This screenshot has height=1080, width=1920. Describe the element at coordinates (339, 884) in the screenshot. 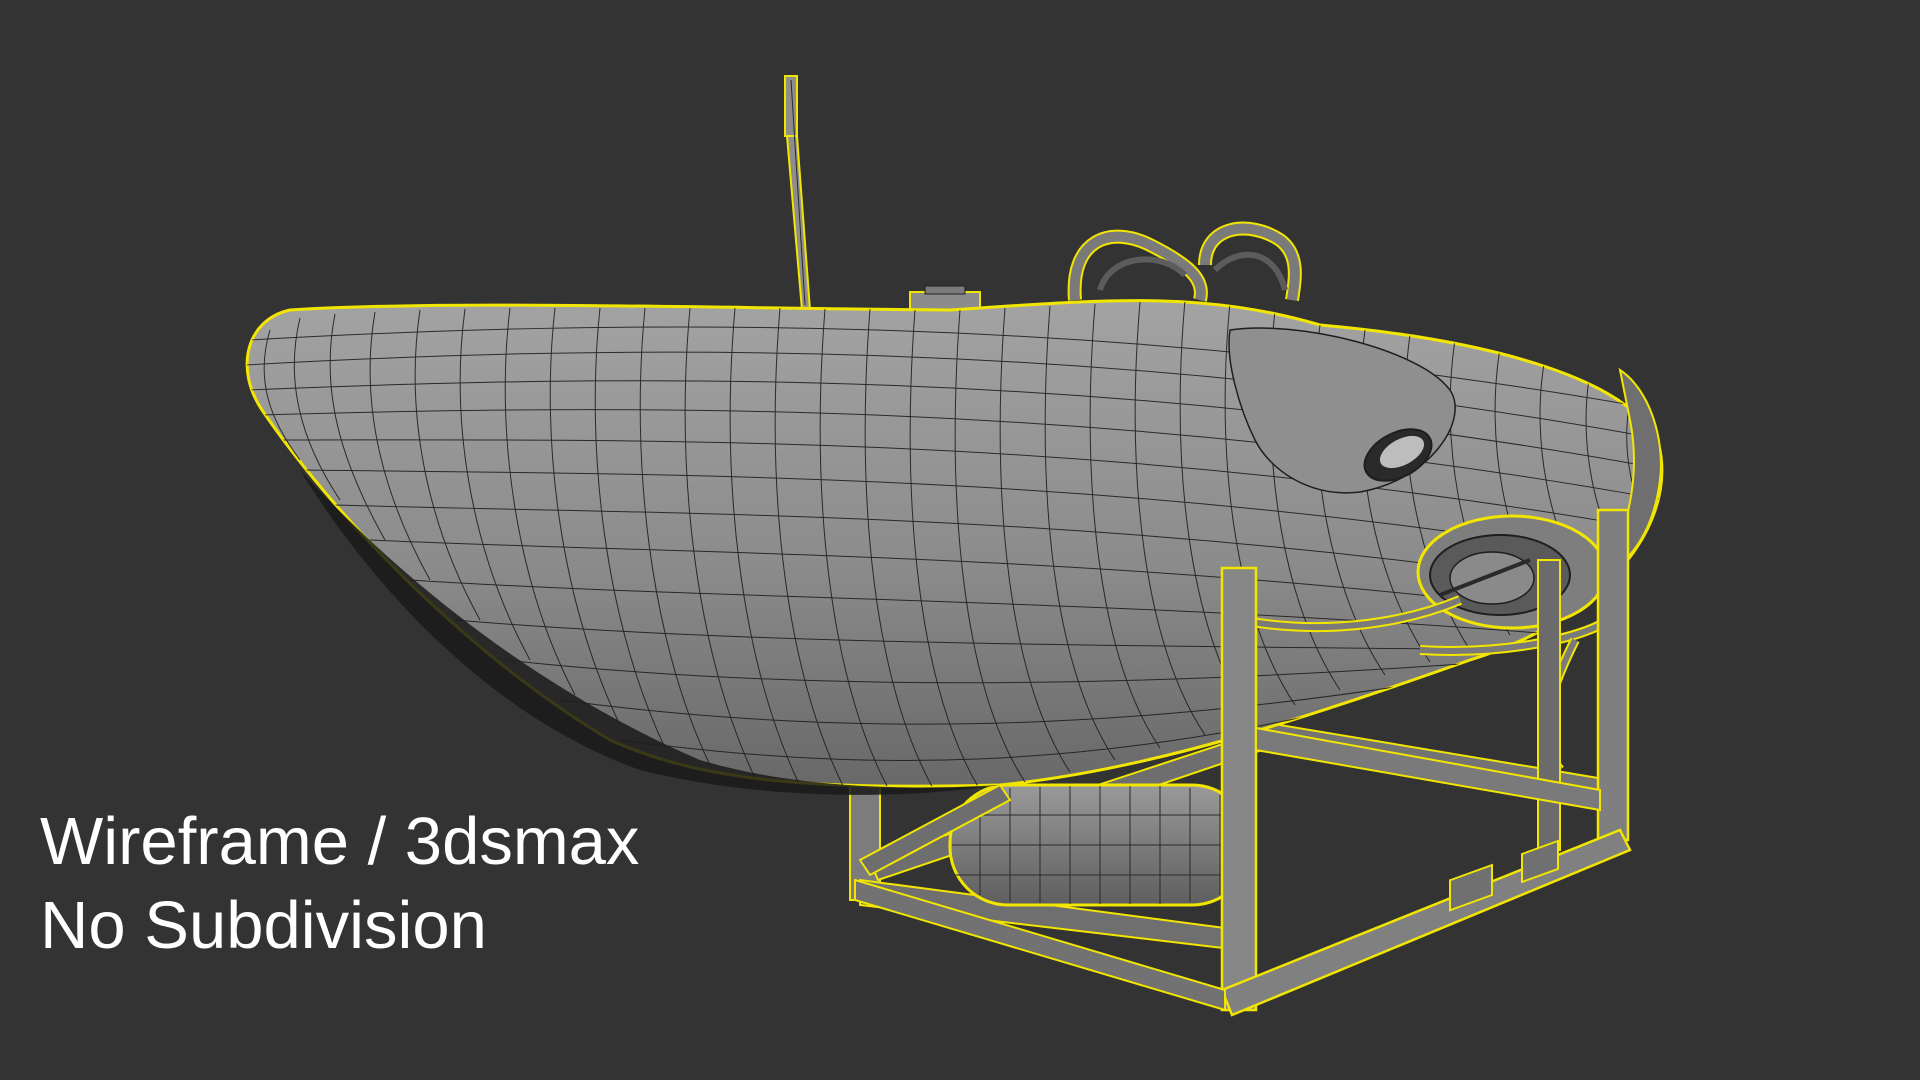

I see `caption: Wireframe / 3dsmax No Subdivision` at that location.